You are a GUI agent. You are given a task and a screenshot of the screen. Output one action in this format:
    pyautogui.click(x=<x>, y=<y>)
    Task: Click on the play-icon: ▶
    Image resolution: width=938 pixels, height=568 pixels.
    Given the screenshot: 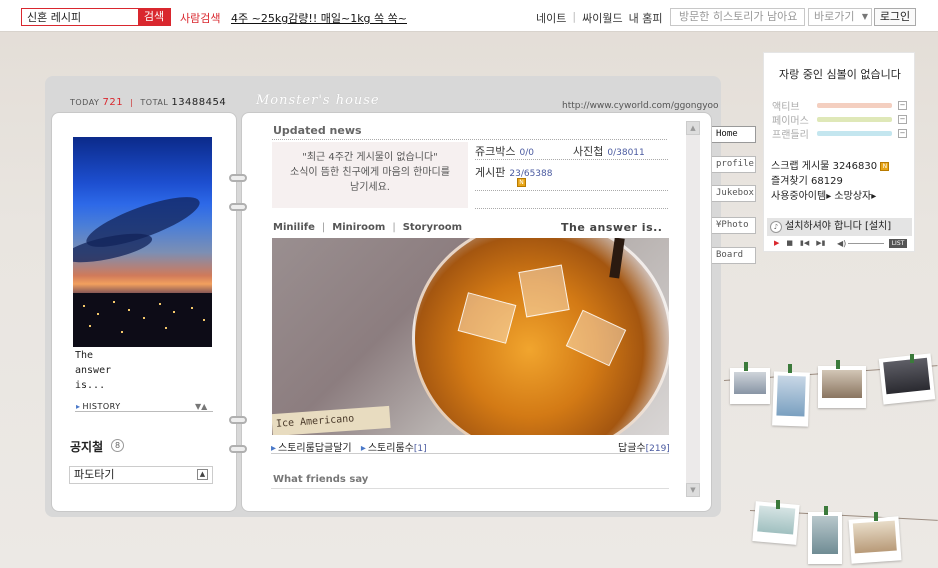 What is the action you would take?
    pyautogui.click(x=776, y=243)
    